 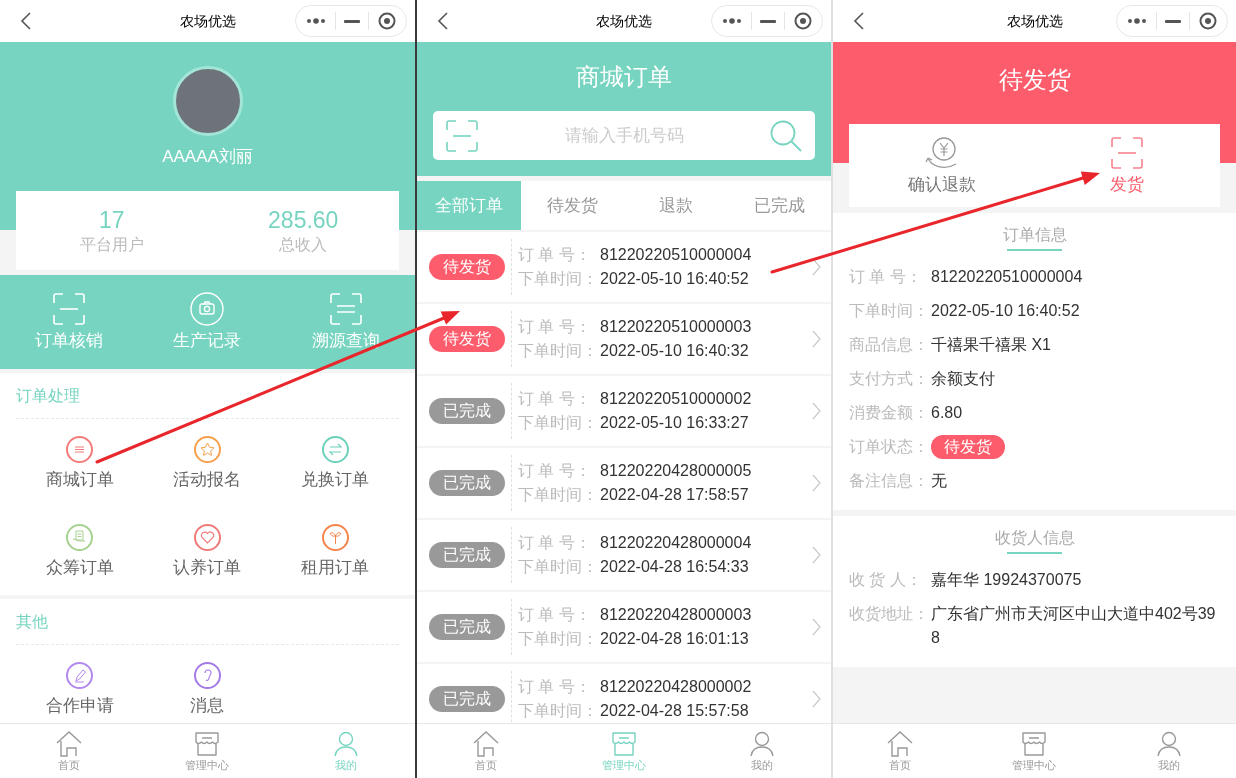 I want to click on user-icon, so click(x=1168, y=743).